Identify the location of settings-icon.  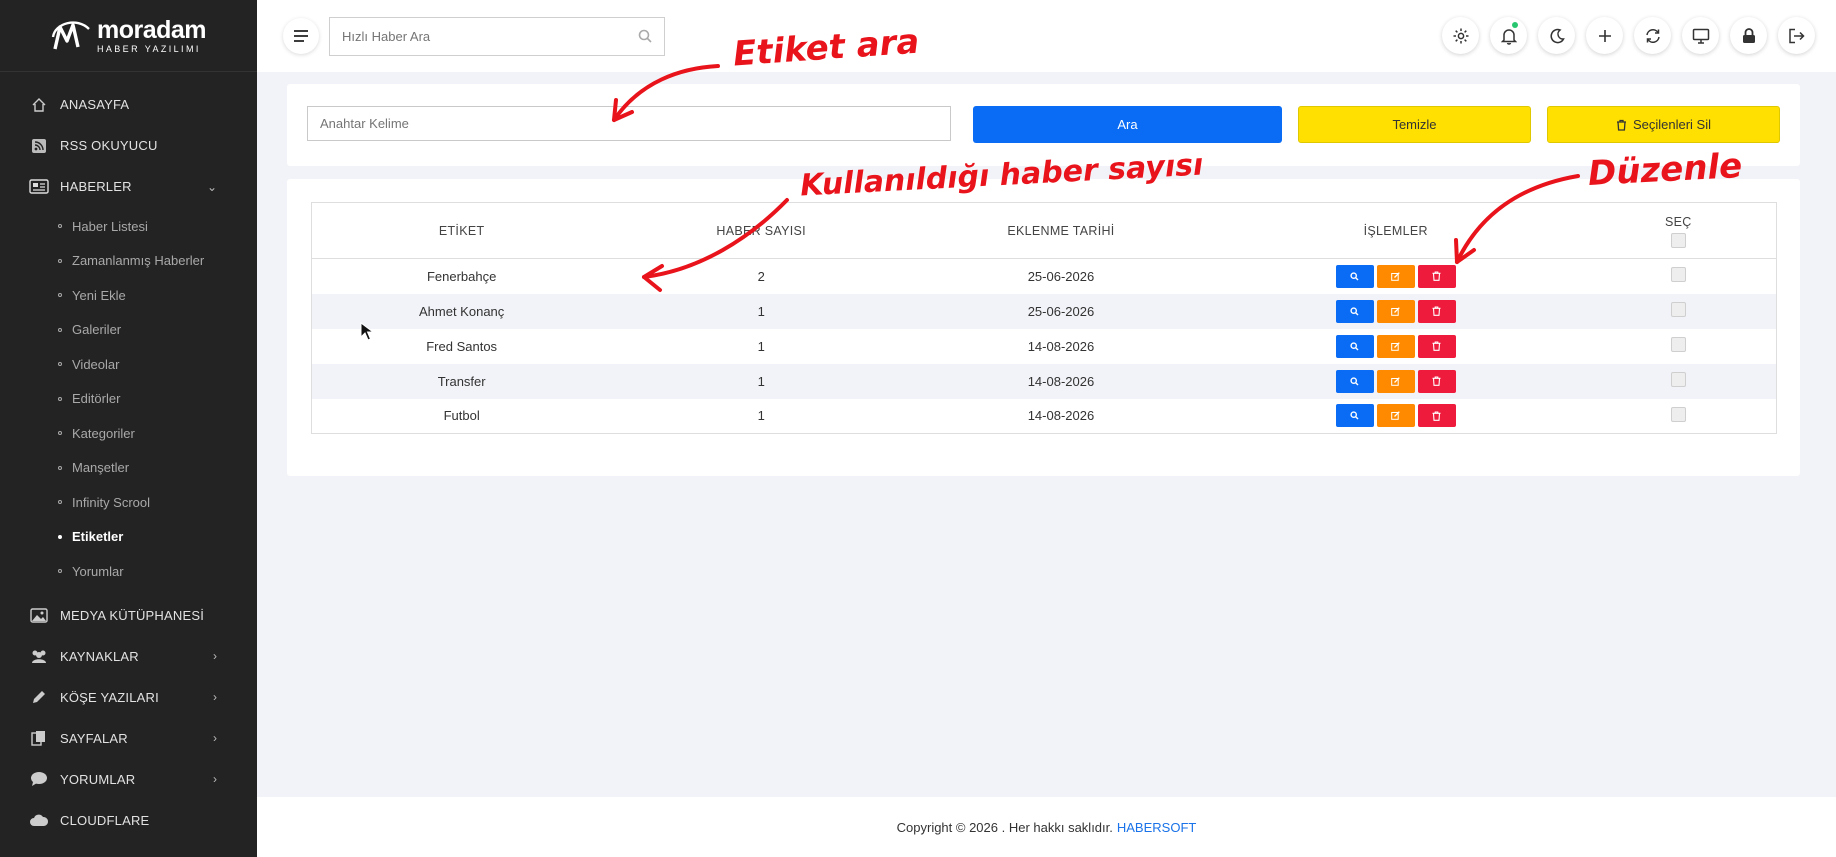
(1460, 35).